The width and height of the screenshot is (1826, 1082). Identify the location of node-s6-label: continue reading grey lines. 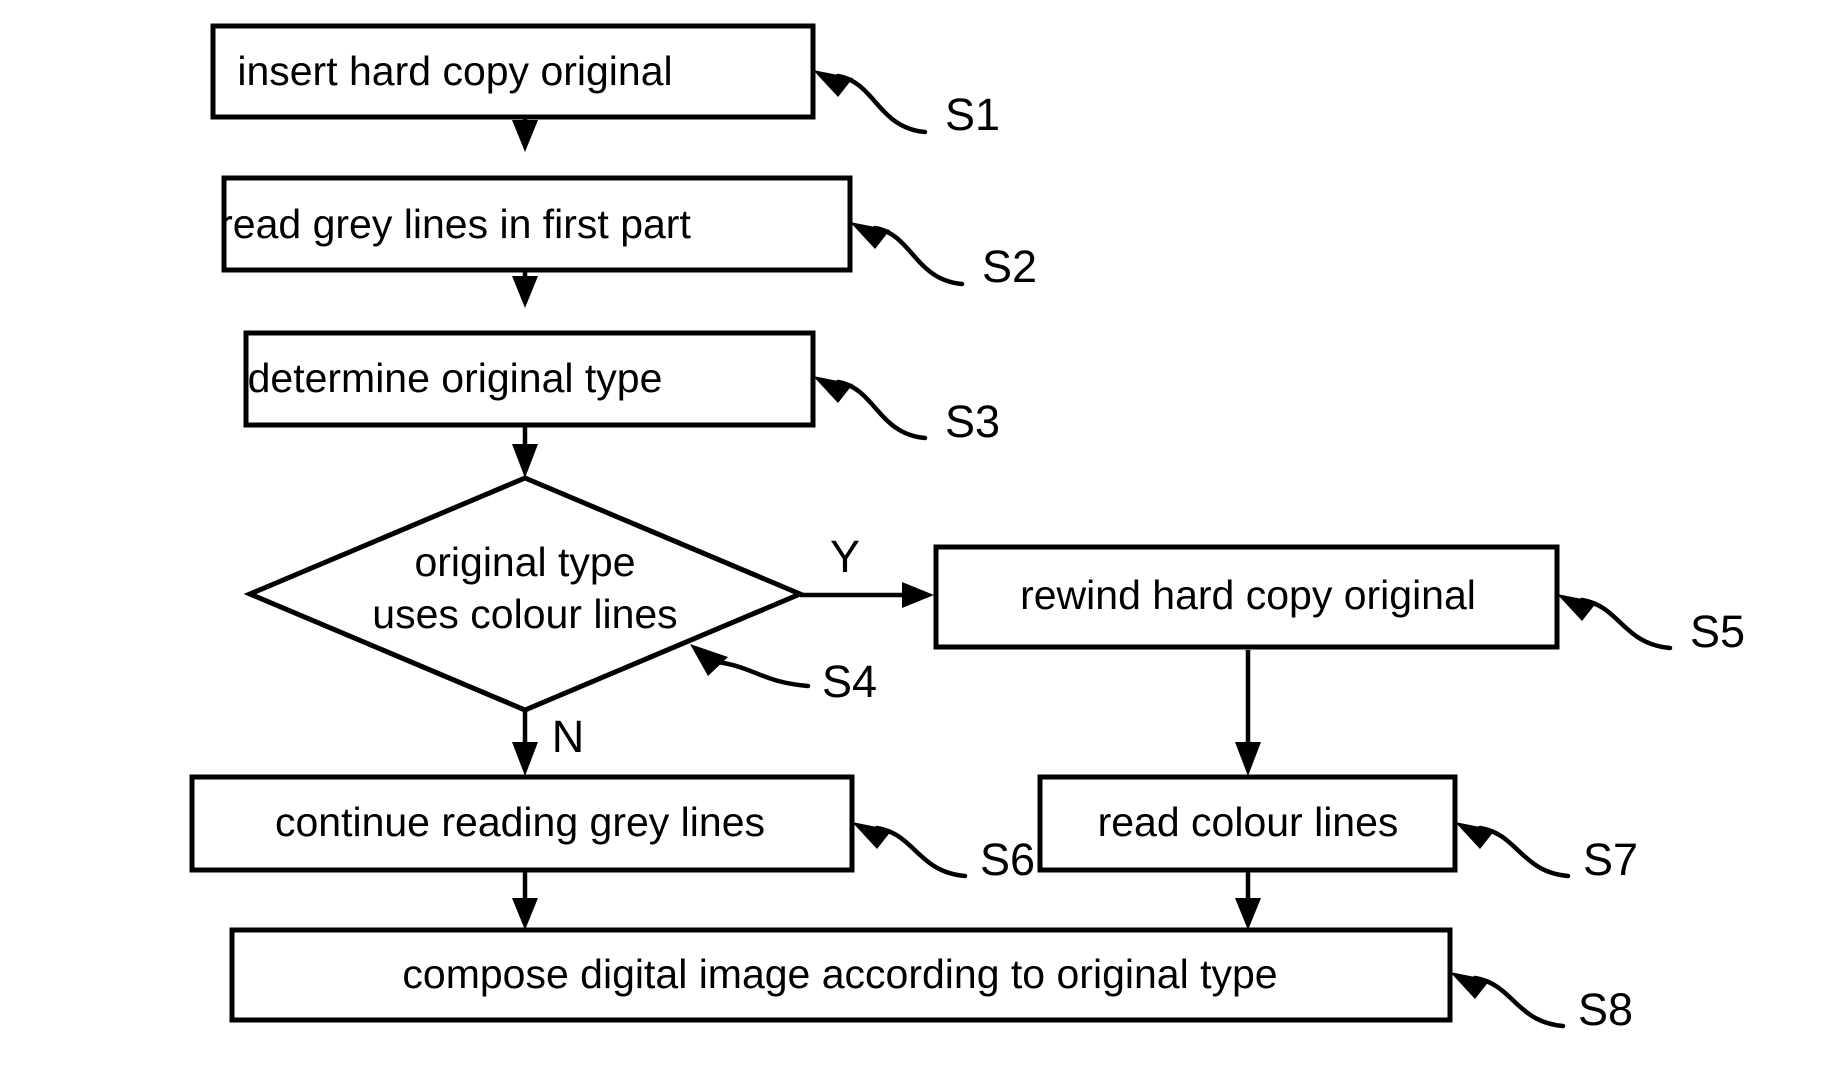
(520, 822).